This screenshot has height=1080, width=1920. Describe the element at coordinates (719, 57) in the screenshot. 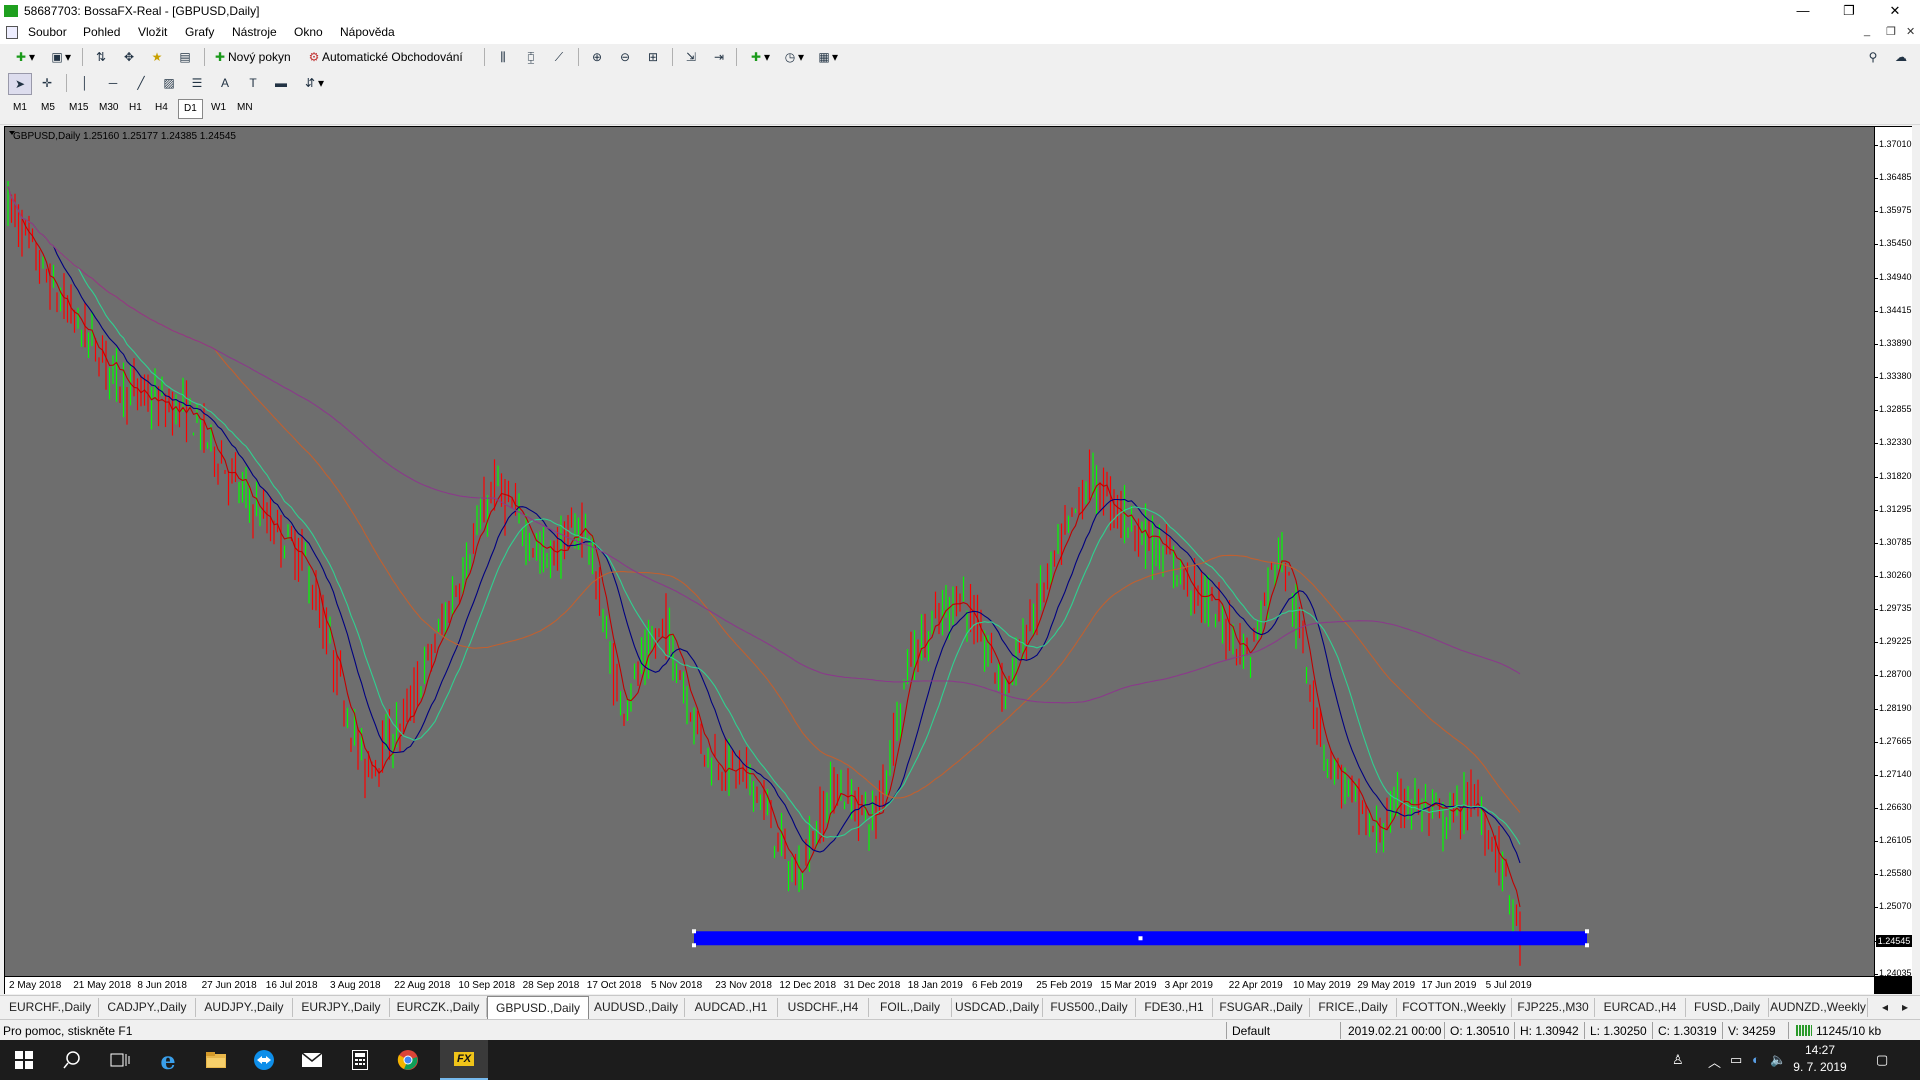

I see `chart-shift-button: ⇥` at that location.